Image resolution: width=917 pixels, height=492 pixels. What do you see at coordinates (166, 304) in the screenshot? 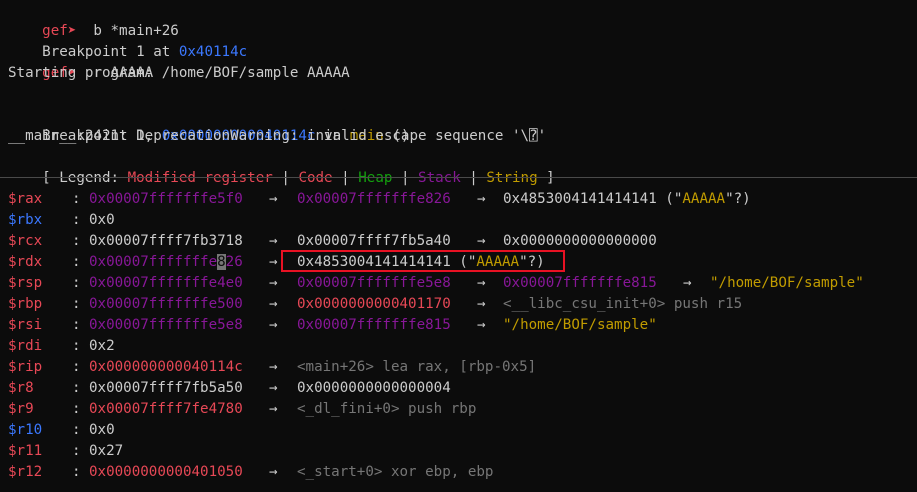
I see `register-value: 0x00007fffffffe500` at bounding box center [166, 304].